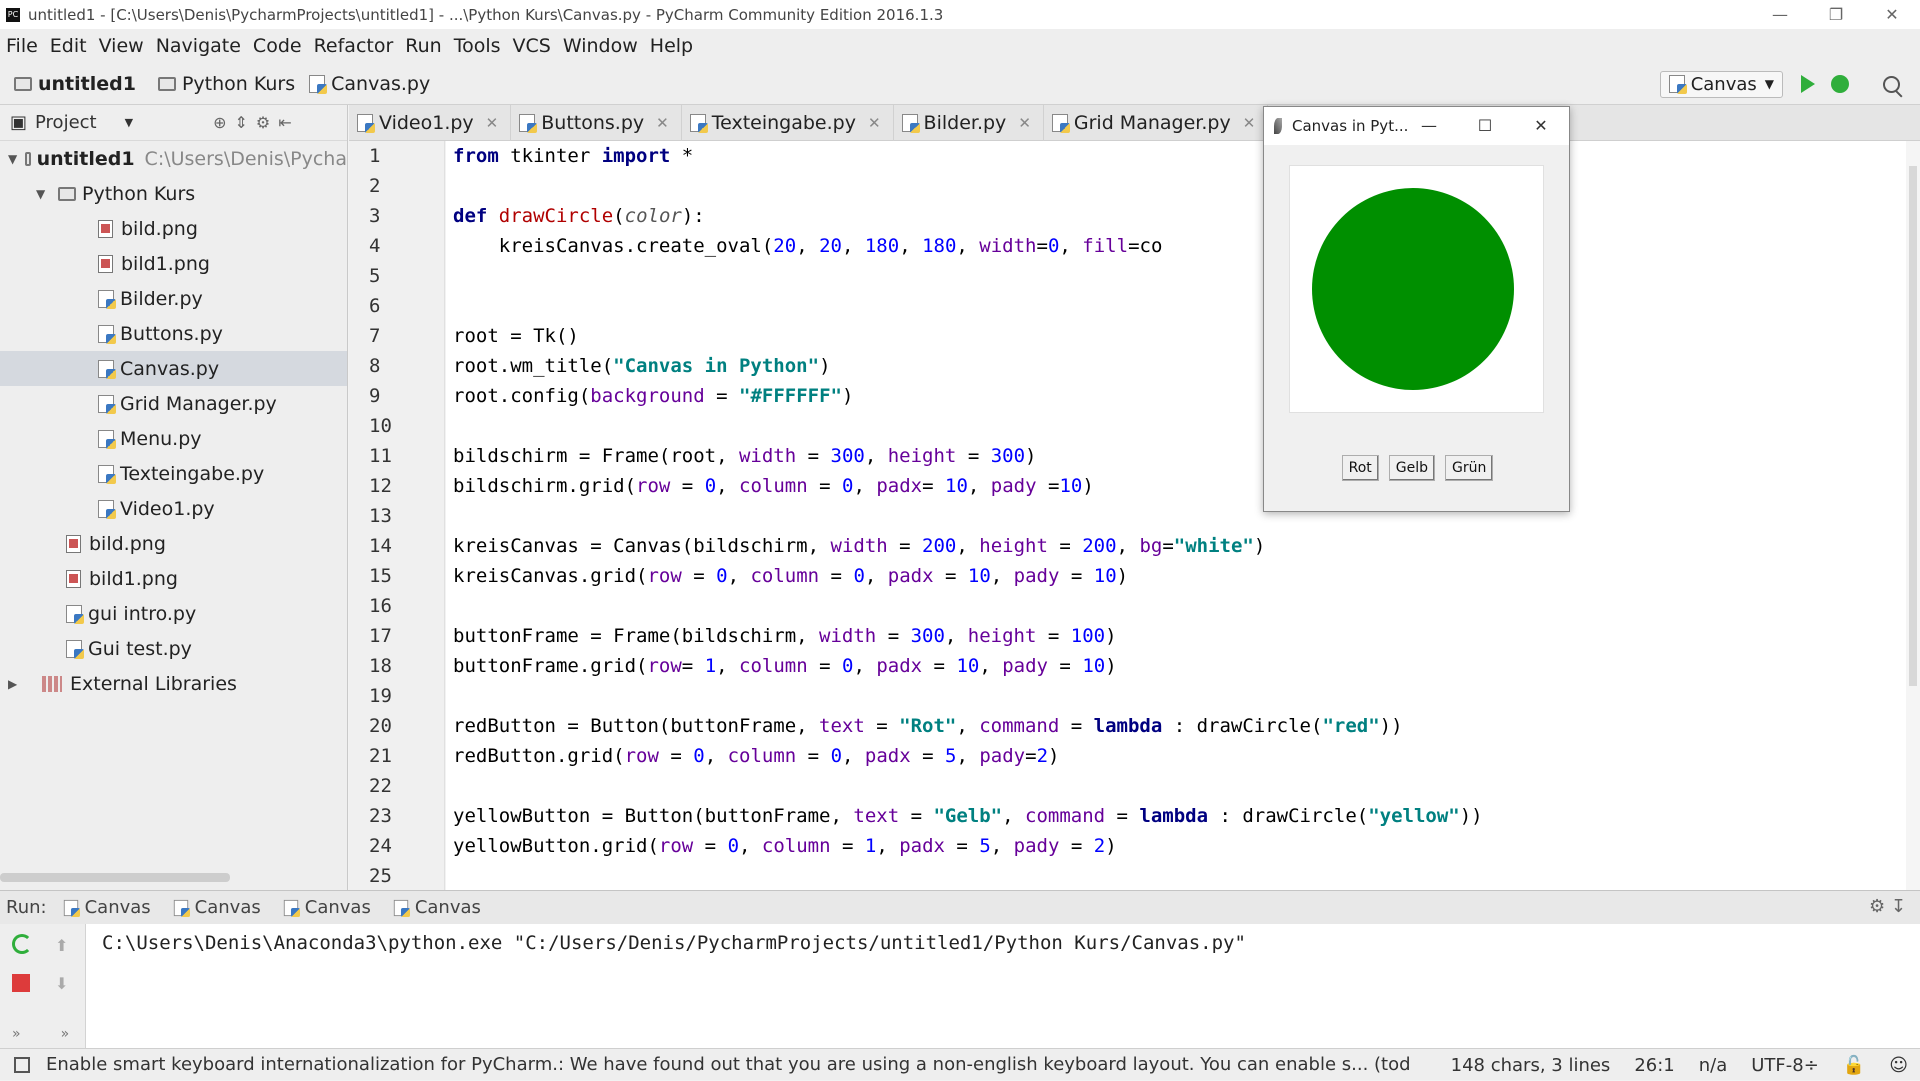  Describe the element at coordinates (671, 46) in the screenshot. I see `menu-help: Help` at that location.